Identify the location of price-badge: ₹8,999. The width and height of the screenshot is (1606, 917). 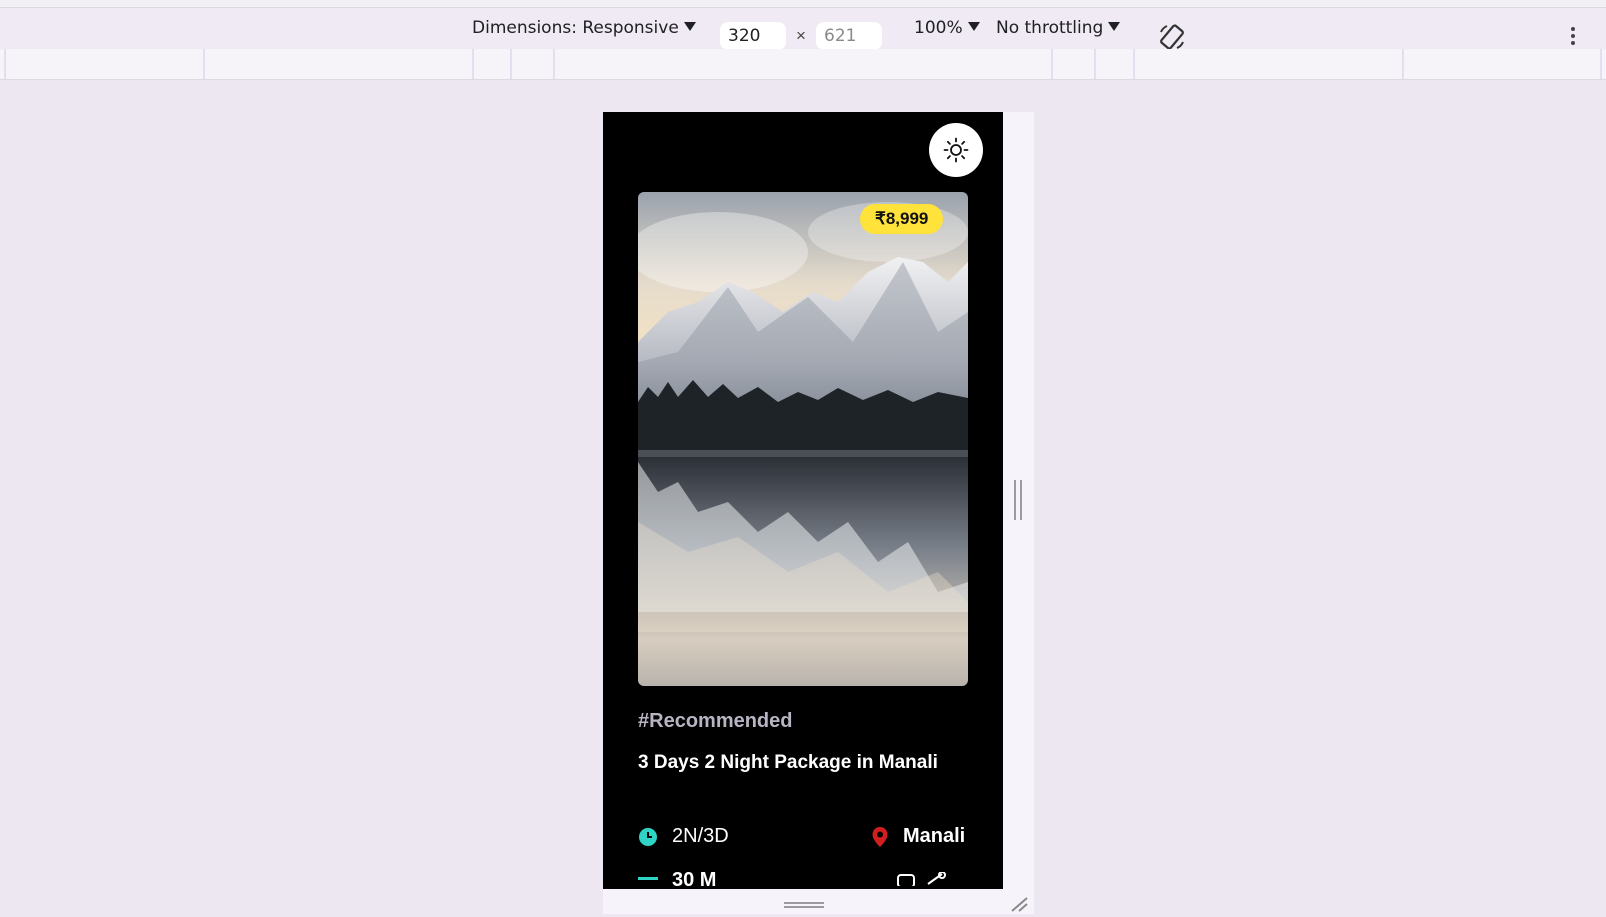
(902, 219).